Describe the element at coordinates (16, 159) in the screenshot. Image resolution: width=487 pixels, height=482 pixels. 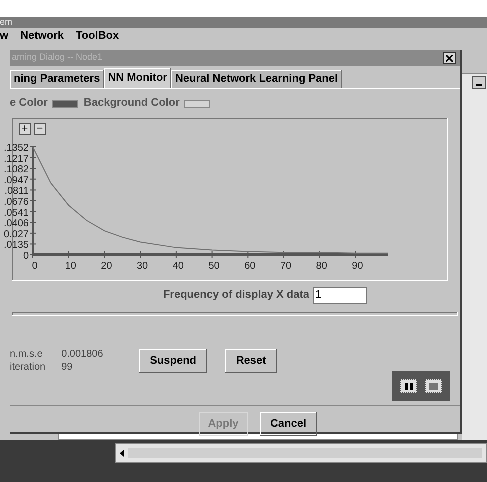
I see `y-tick-label: .1217` at that location.